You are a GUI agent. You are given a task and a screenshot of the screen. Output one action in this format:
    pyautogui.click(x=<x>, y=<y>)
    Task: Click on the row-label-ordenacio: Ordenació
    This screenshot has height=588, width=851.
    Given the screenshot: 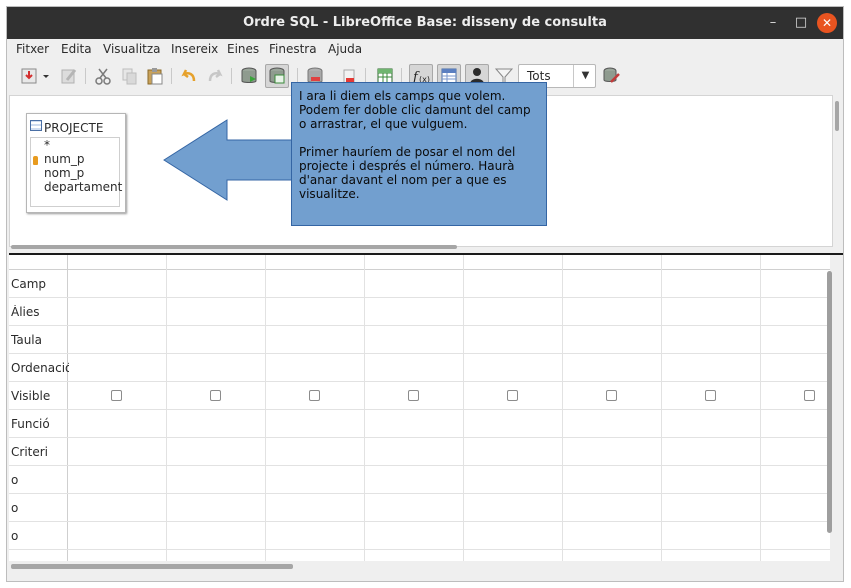 What is the action you would take?
    pyautogui.click(x=40, y=368)
    